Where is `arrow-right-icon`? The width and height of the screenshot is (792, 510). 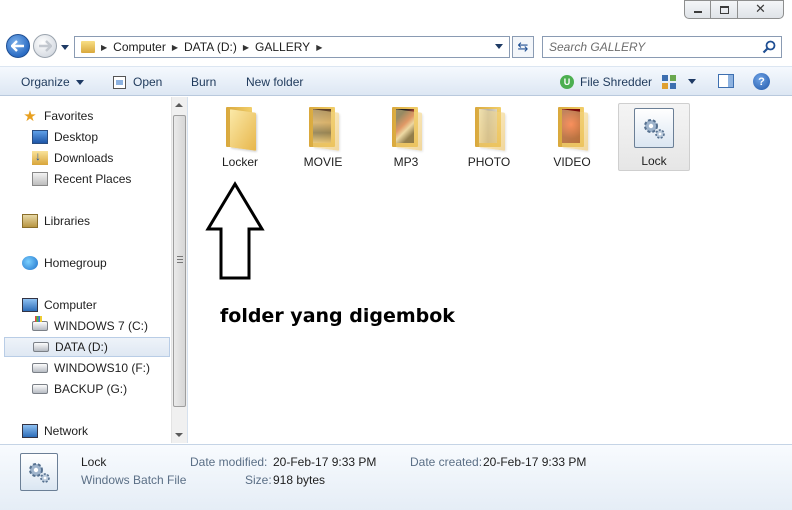
arrow-right-icon is located at coordinates (45, 46).